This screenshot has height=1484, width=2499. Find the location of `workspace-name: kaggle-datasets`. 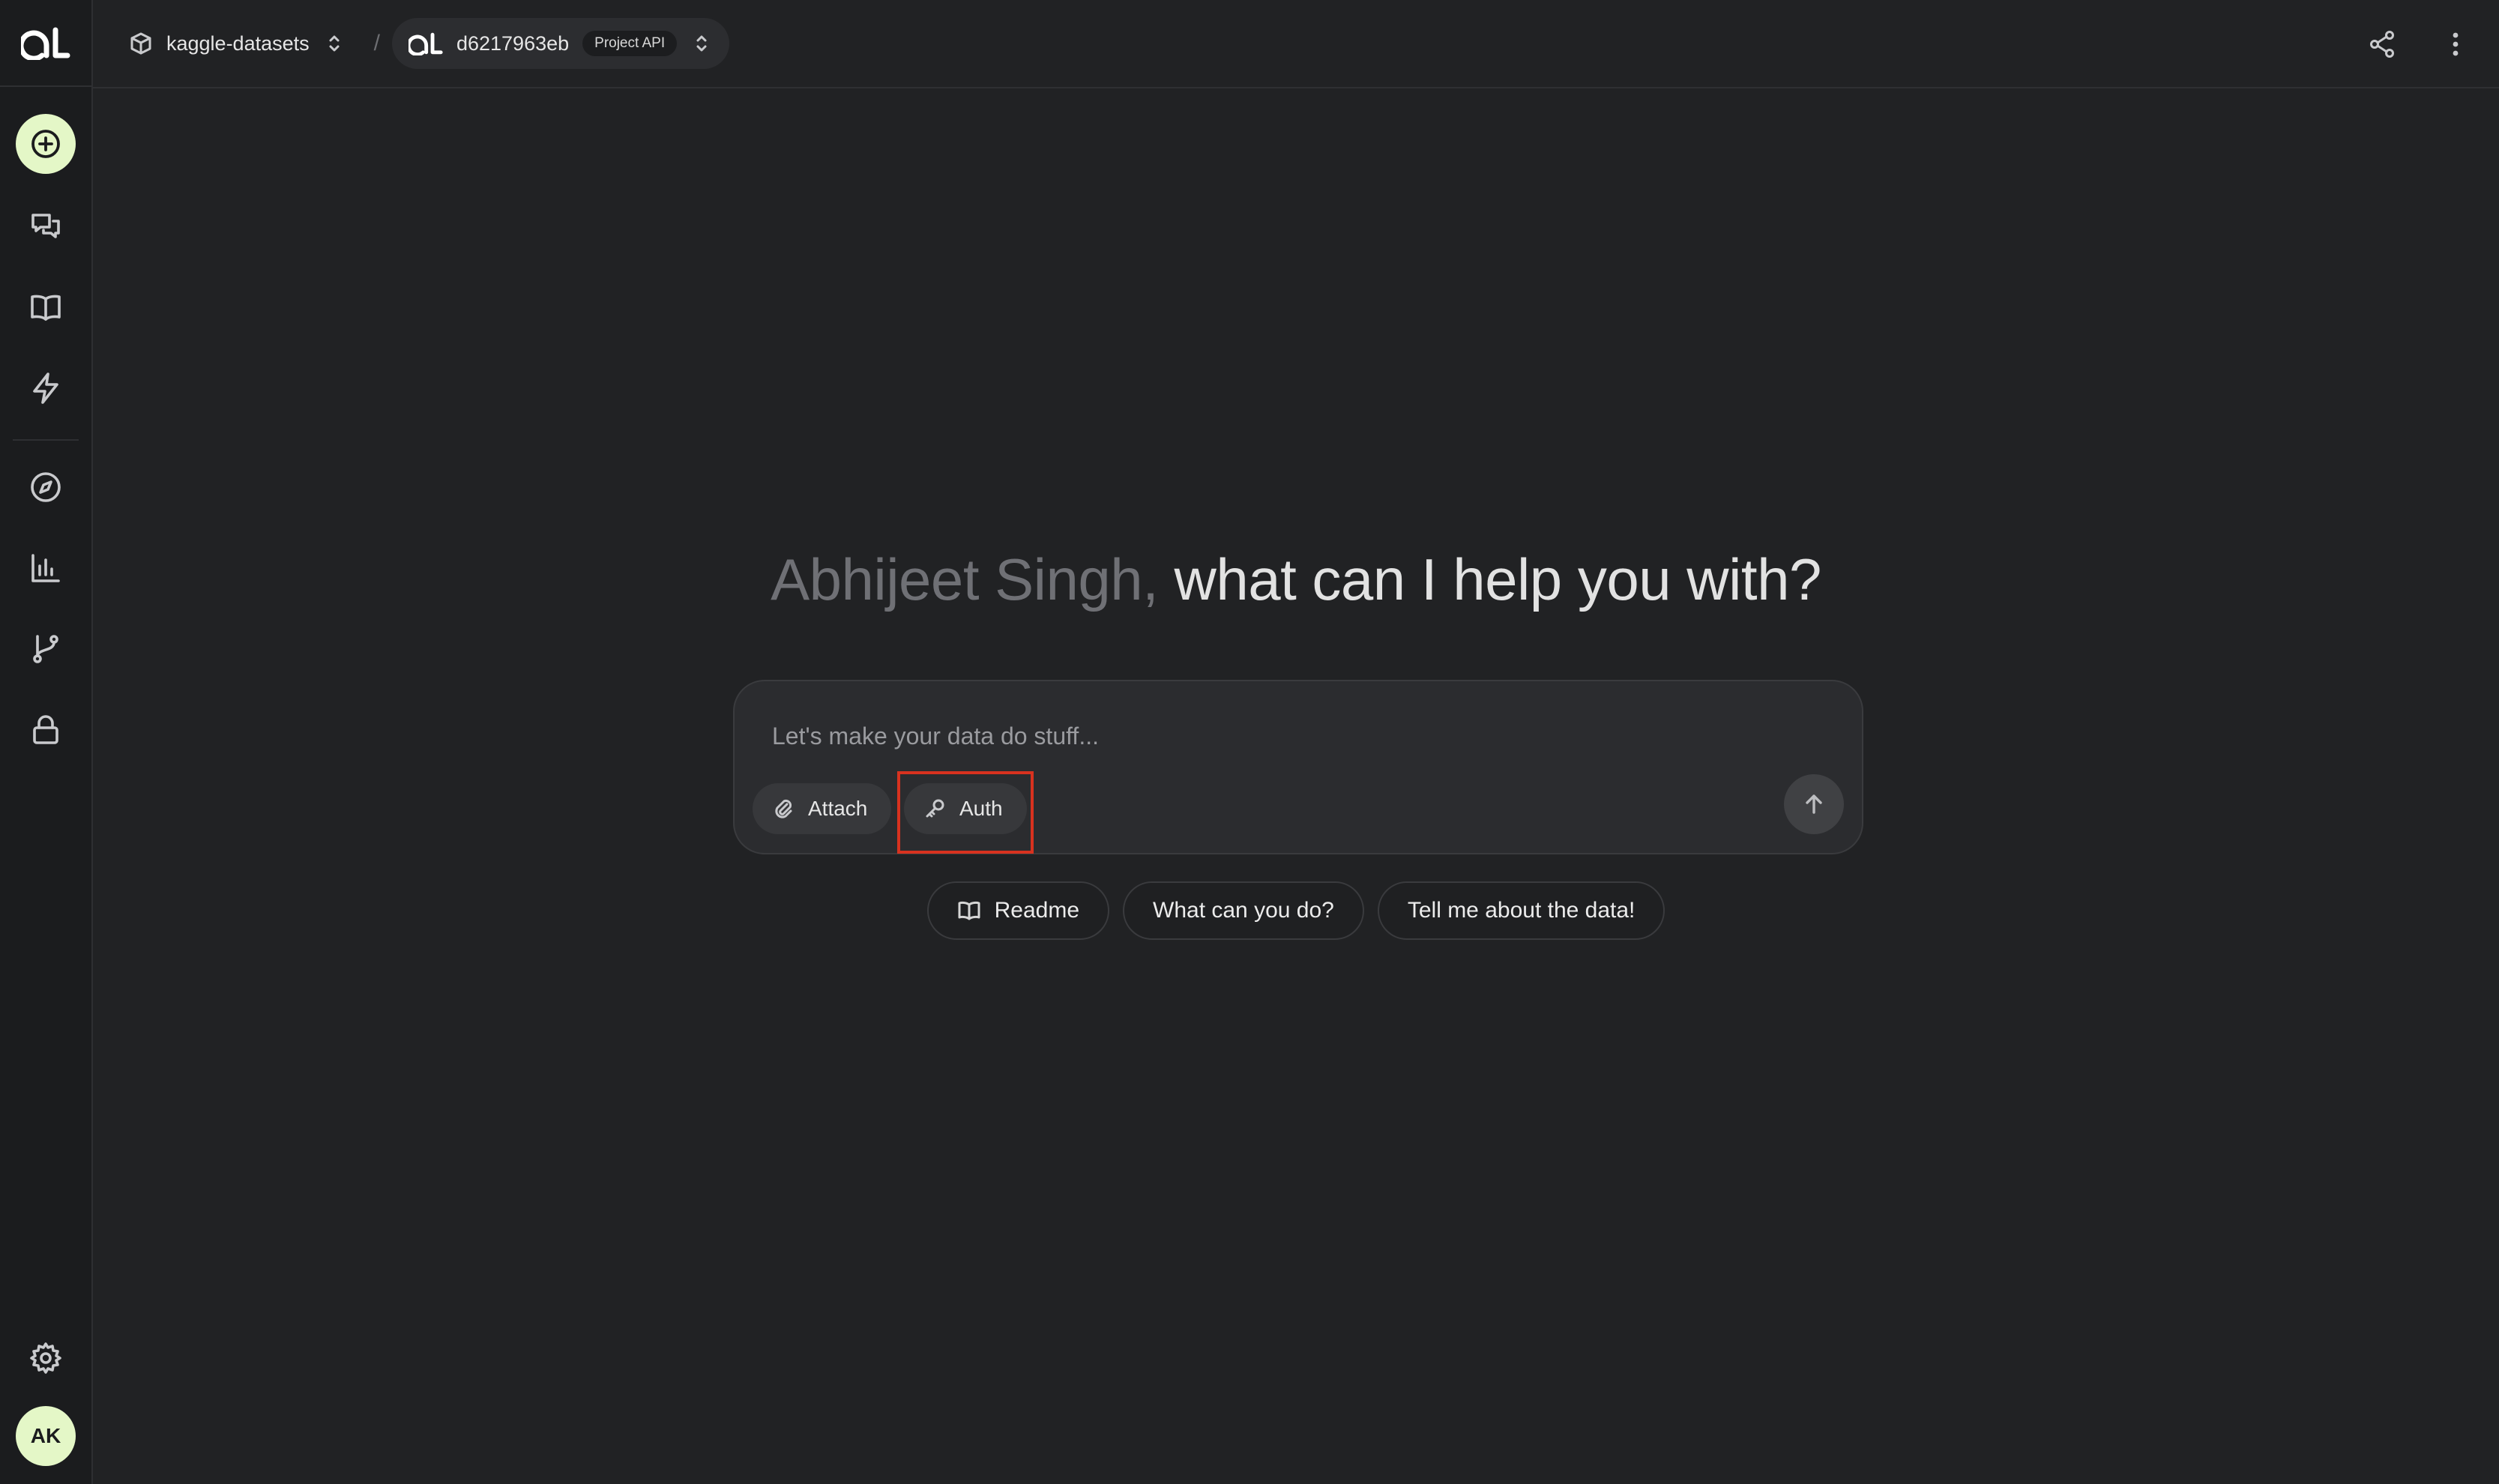

workspace-name: kaggle-datasets is located at coordinates (238, 43).